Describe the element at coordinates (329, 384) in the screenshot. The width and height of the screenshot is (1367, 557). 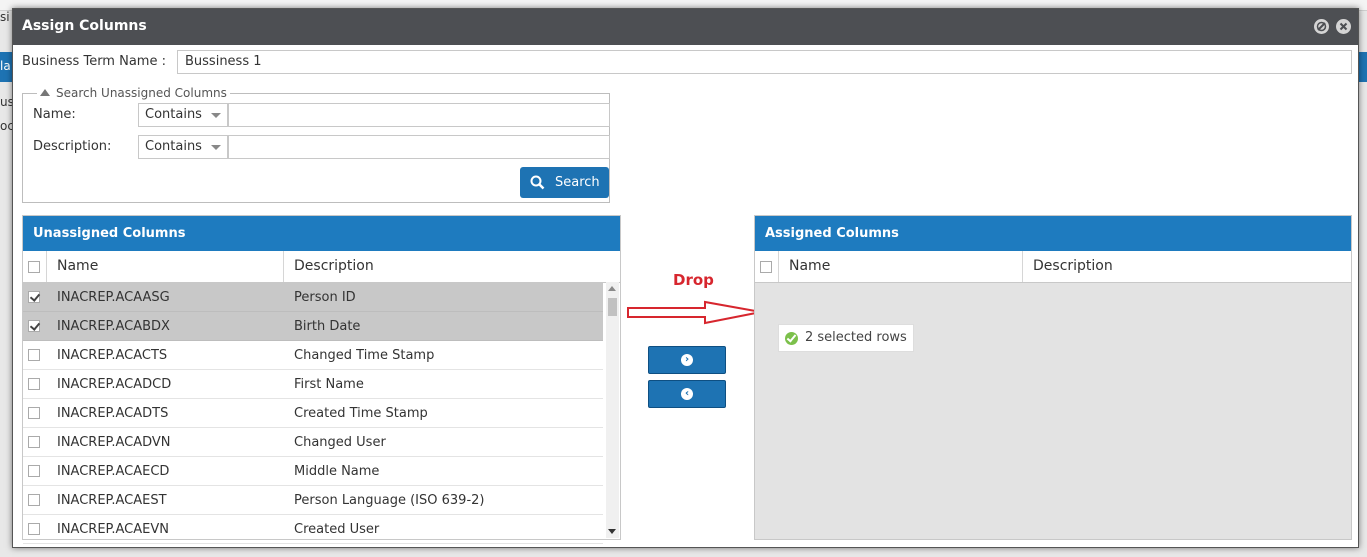
I see `row-description: First Name` at that location.